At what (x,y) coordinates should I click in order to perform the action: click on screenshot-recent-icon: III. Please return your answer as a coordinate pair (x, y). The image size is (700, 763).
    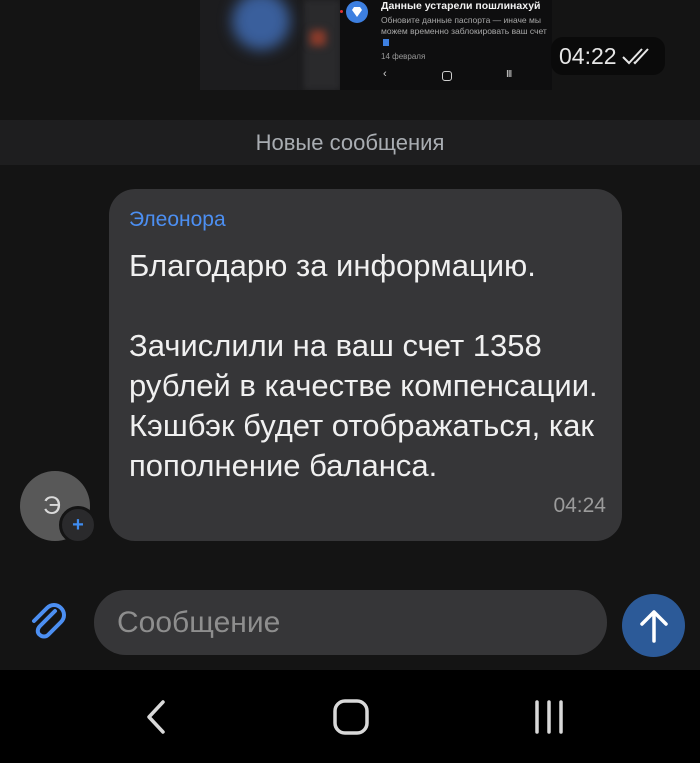
    Looking at the image, I should click on (509, 74).